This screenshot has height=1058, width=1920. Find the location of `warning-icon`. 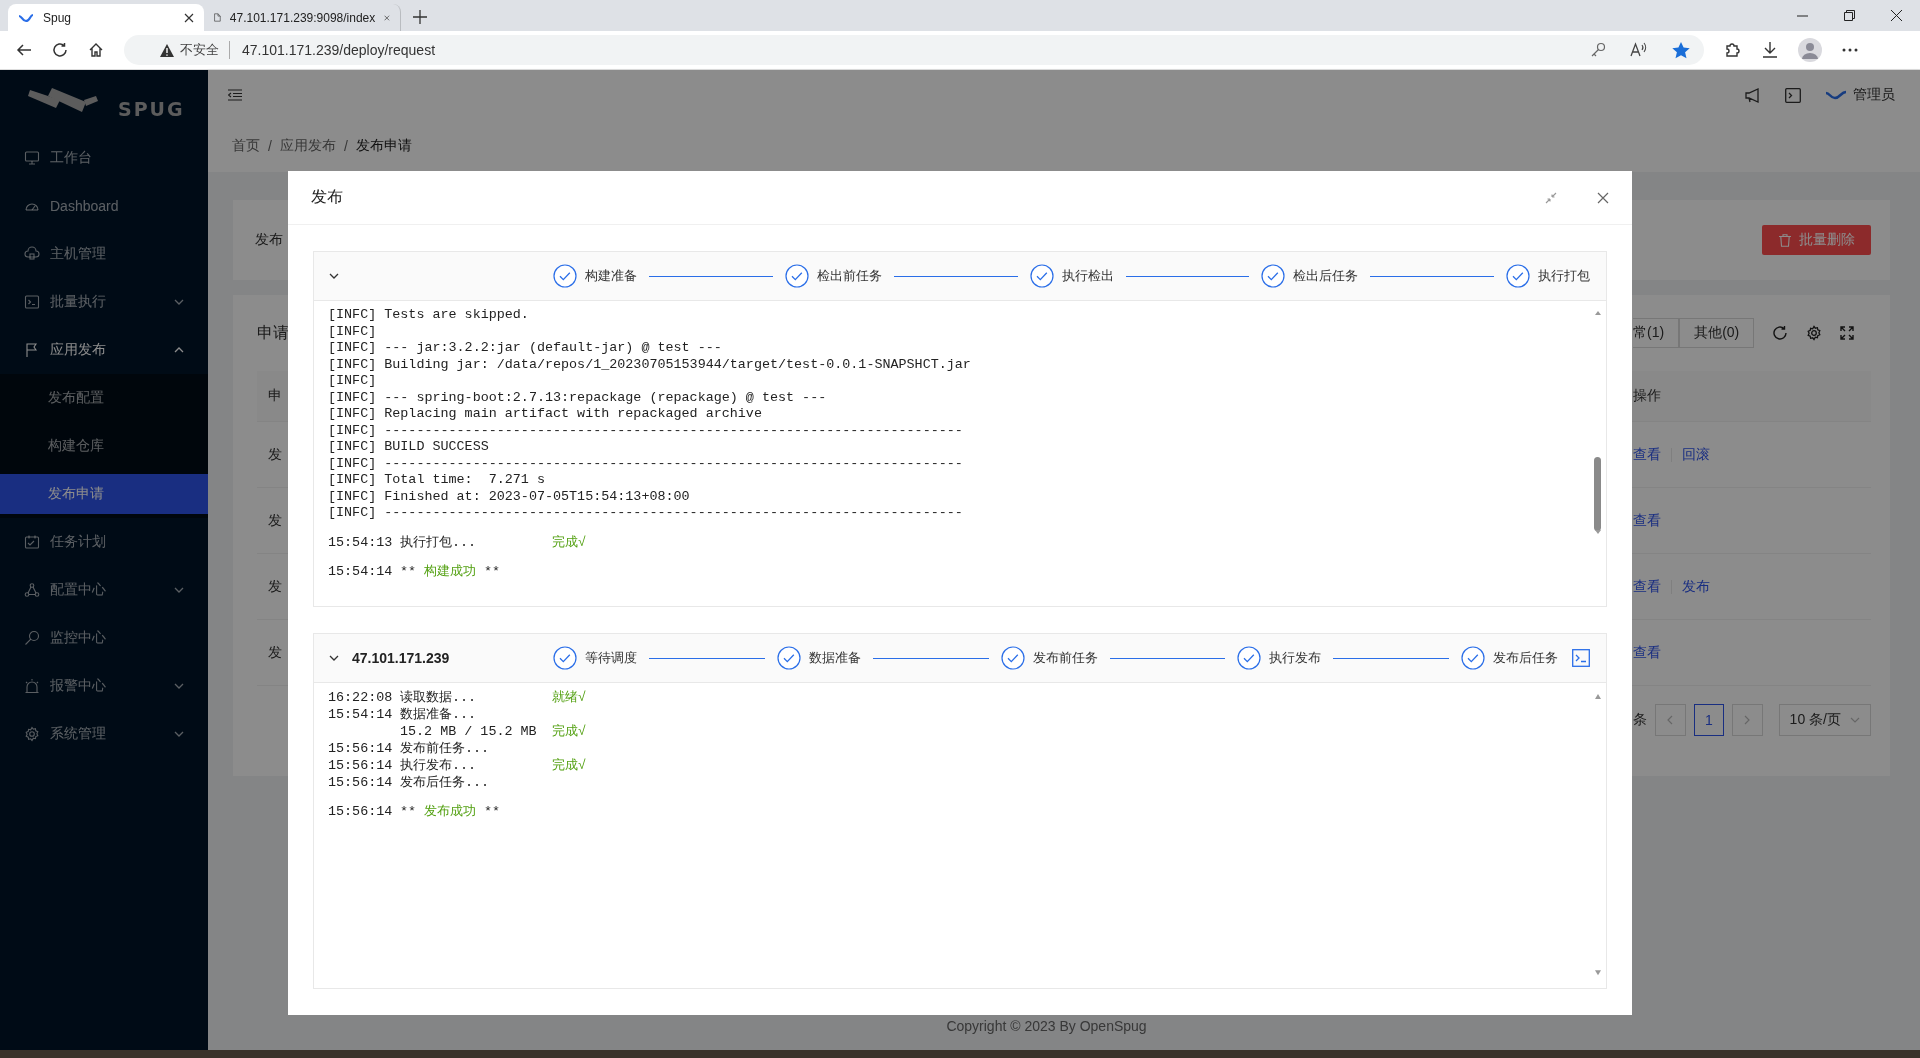

warning-icon is located at coordinates (167, 50).